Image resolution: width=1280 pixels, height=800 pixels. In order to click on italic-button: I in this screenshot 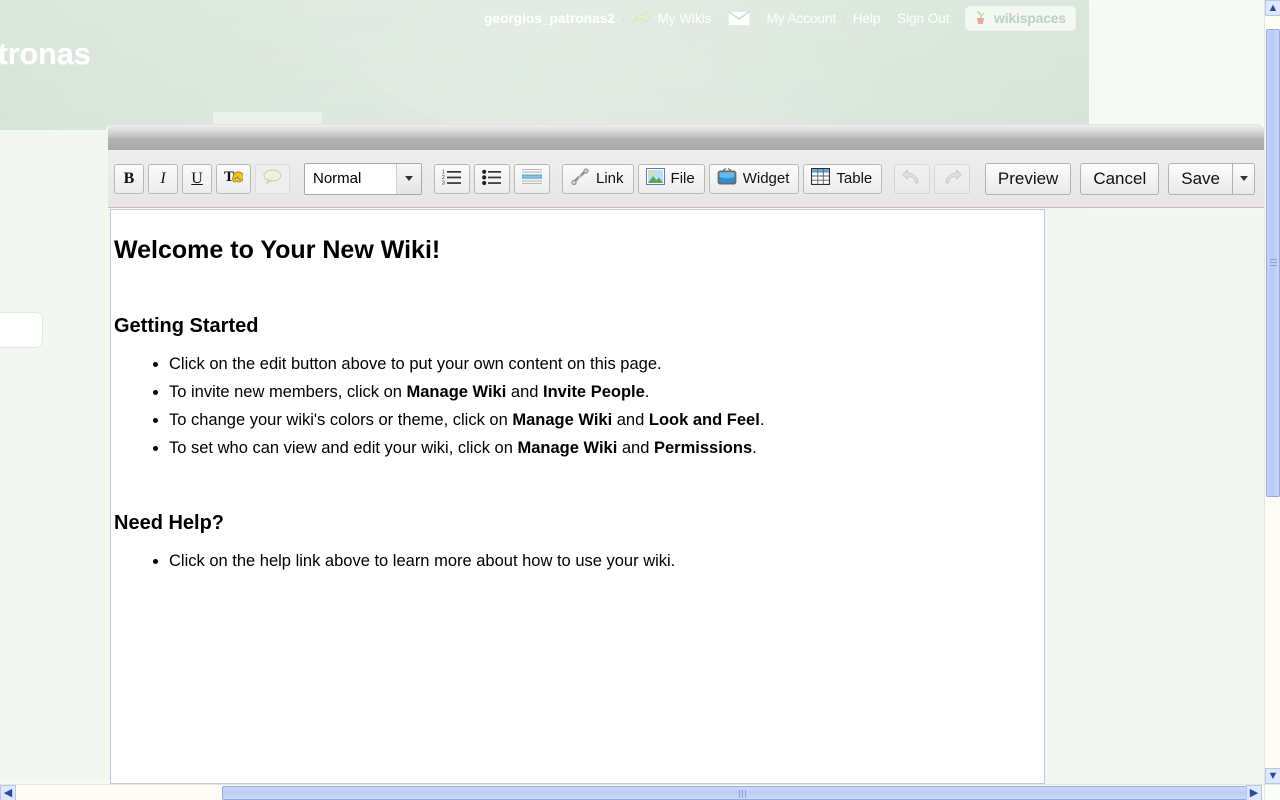, I will do `click(163, 178)`.